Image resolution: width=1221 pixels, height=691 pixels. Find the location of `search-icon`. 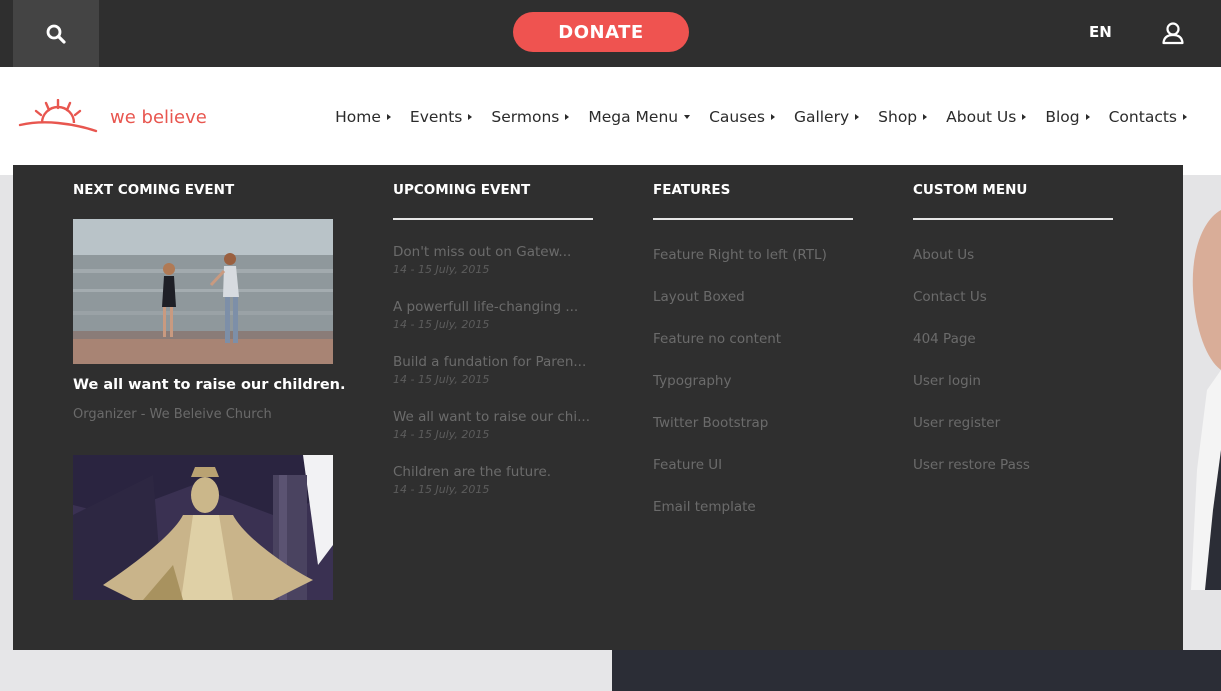

search-icon is located at coordinates (56, 34).